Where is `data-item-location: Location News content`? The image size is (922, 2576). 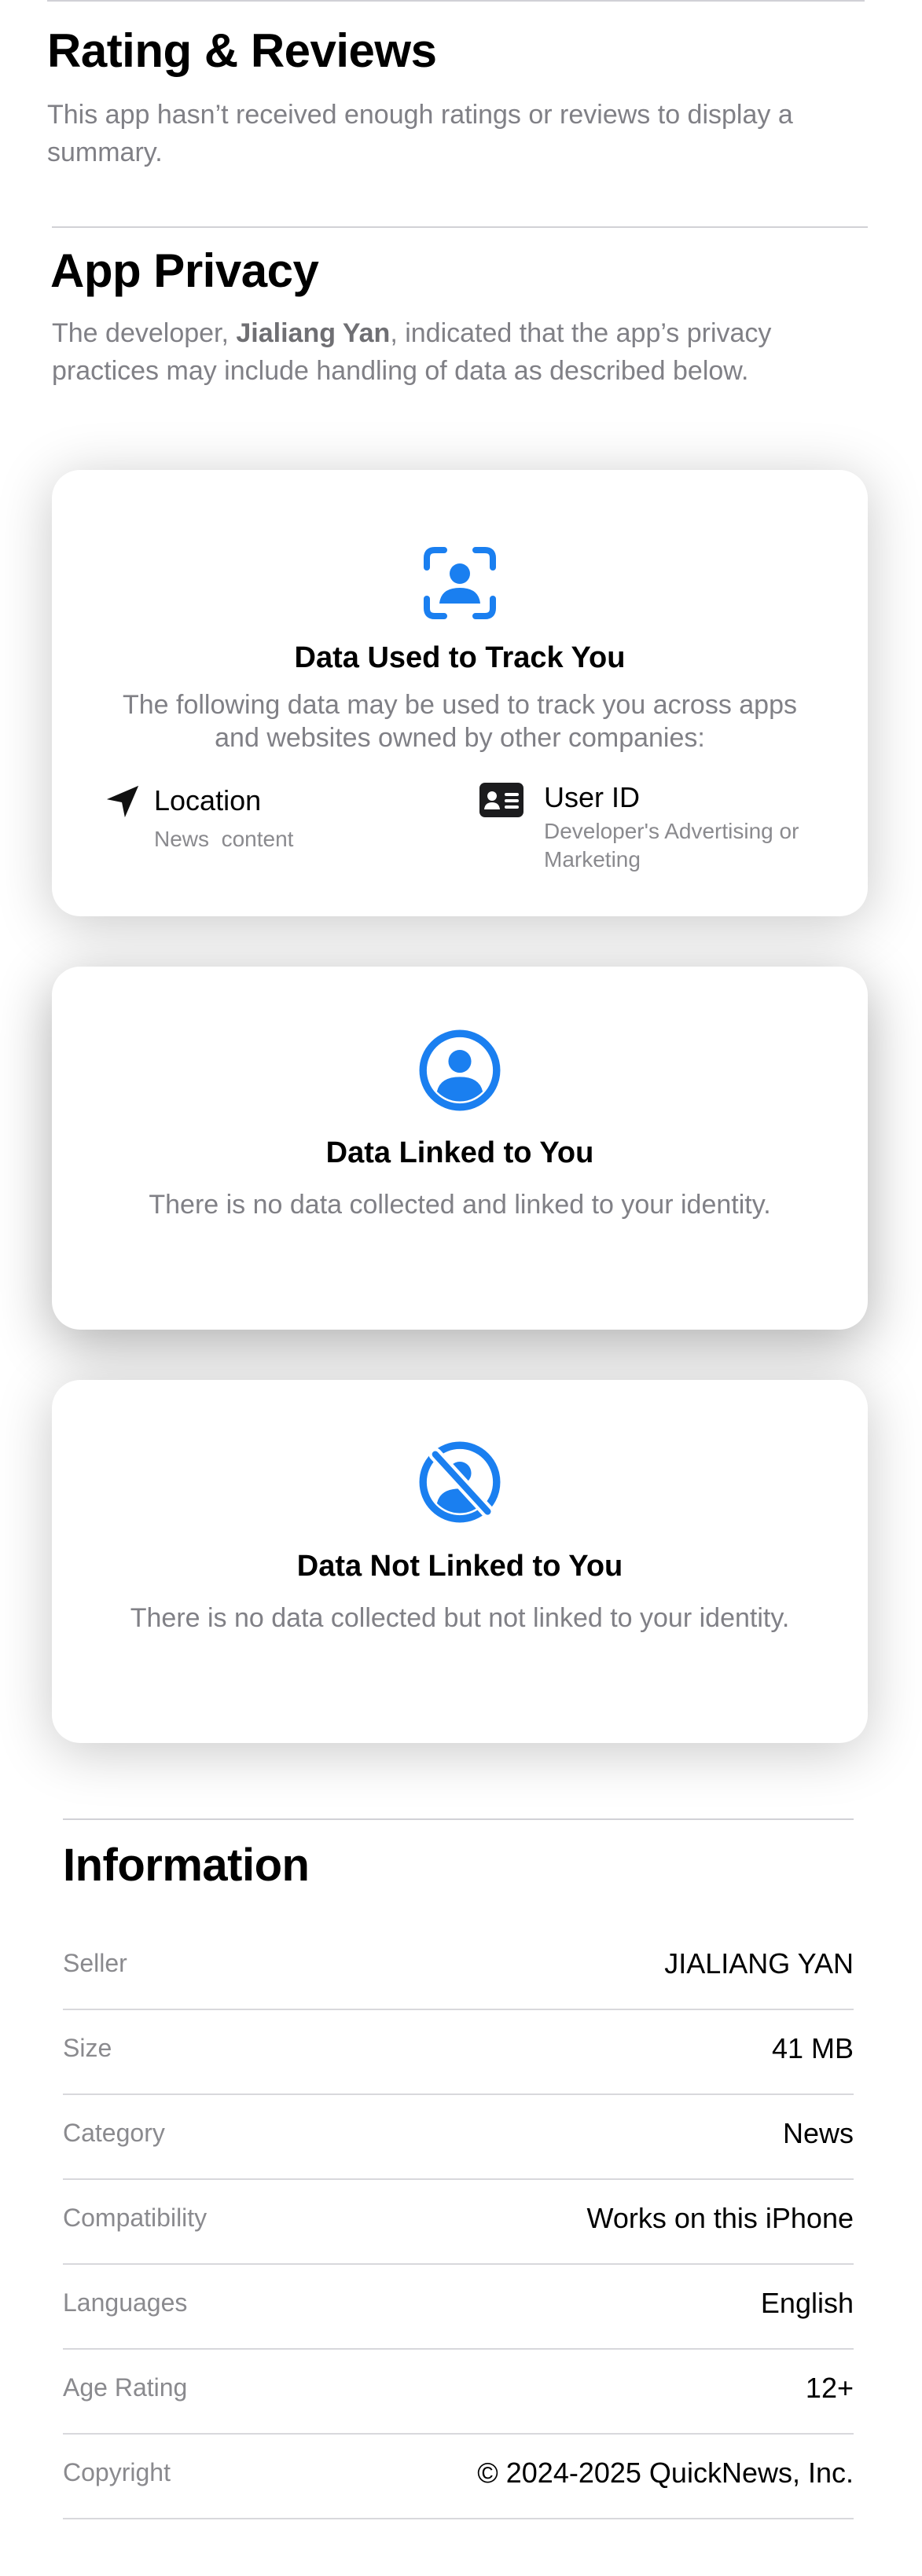
data-item-location: Location News content is located at coordinates (277, 818).